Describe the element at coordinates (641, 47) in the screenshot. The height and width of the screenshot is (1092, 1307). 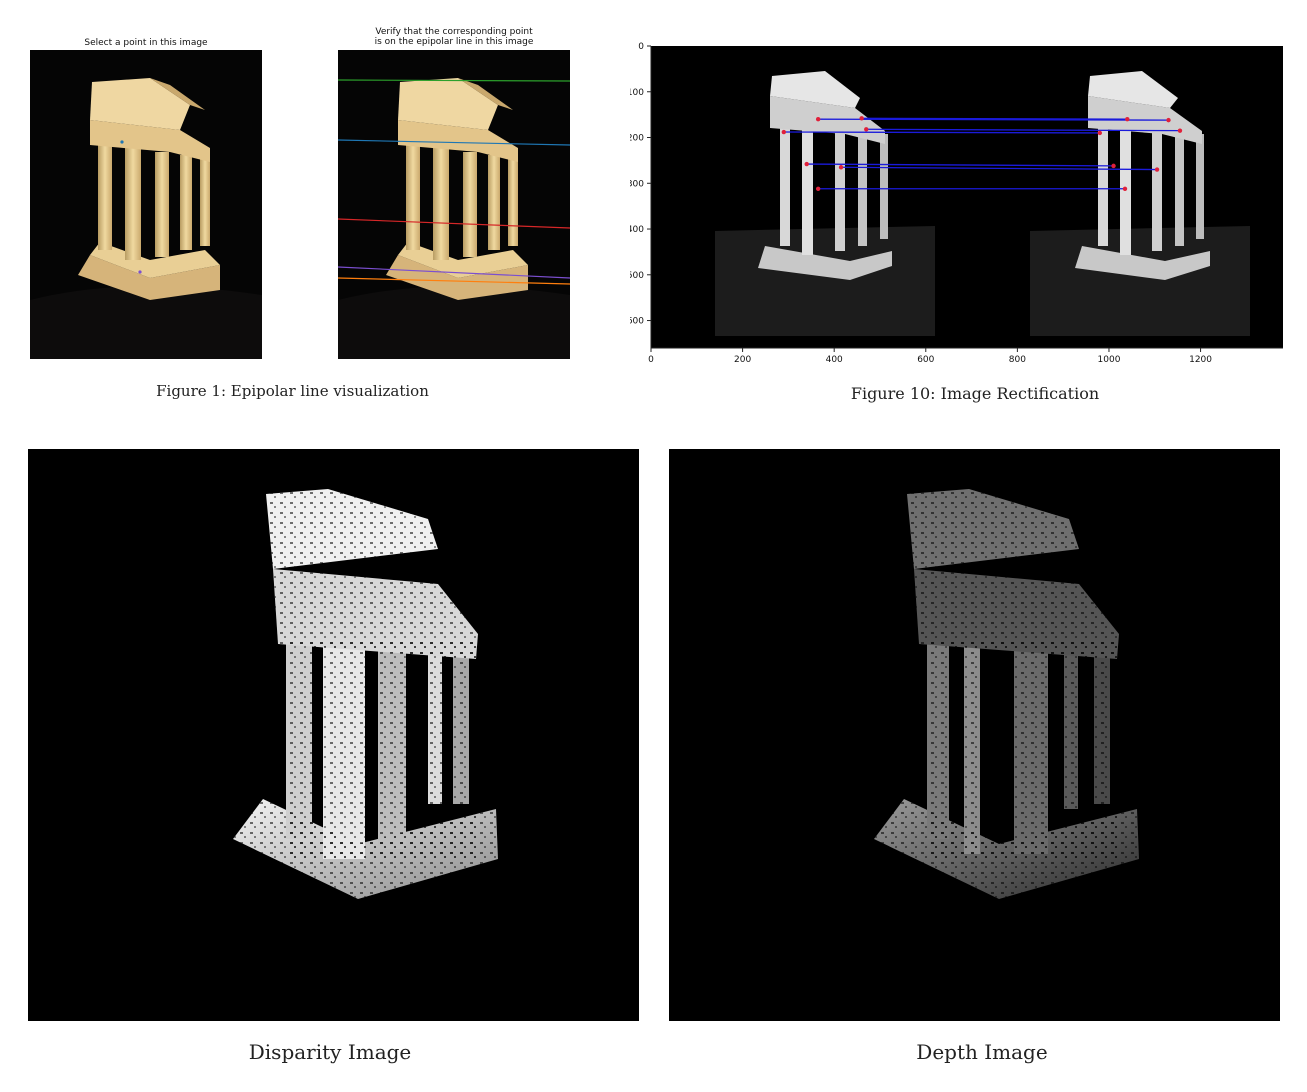
I see `y-tick-label: 0` at that location.